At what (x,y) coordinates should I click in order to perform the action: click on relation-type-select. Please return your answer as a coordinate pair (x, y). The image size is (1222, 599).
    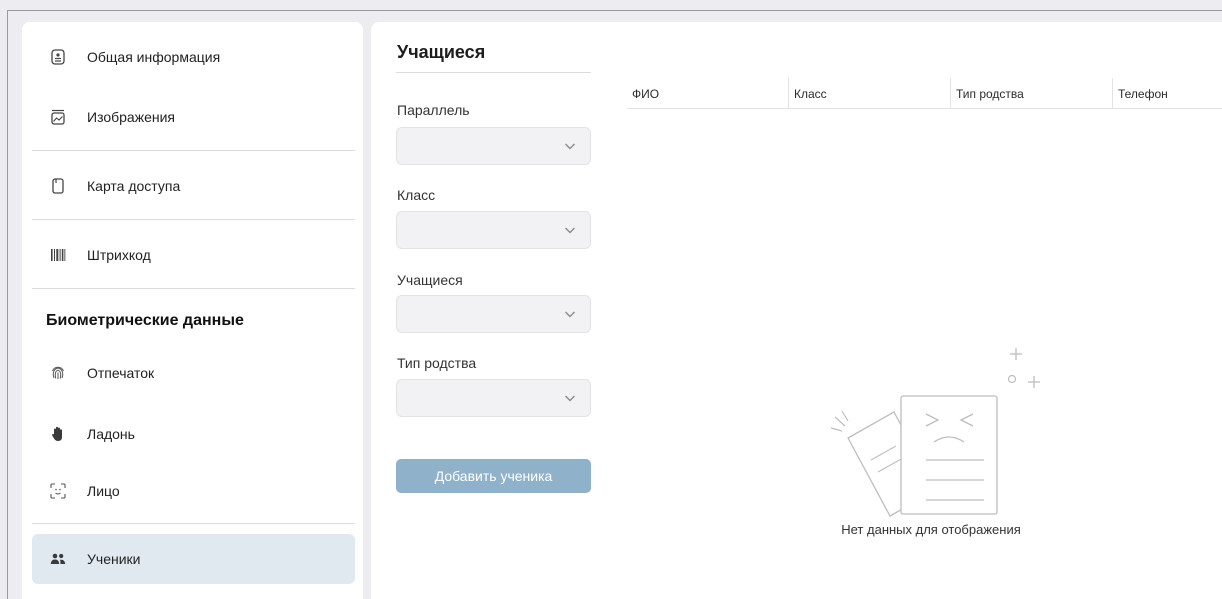
    Looking at the image, I should click on (493, 398).